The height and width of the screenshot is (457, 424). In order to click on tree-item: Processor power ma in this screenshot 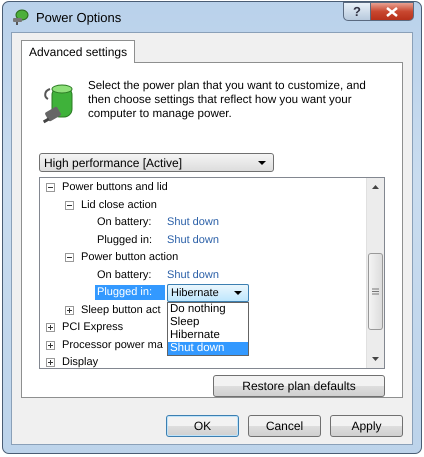, I will do `click(112, 345)`.